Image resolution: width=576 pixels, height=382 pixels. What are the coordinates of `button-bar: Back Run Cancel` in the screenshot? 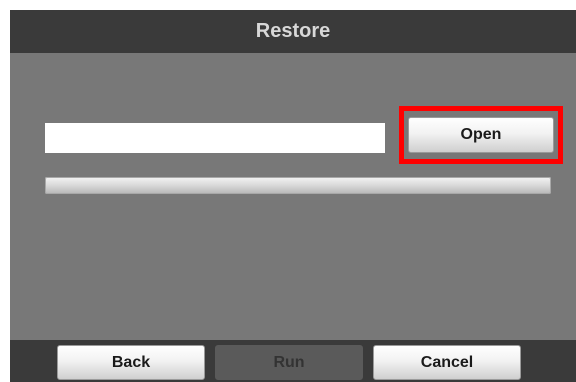 It's located at (293, 361).